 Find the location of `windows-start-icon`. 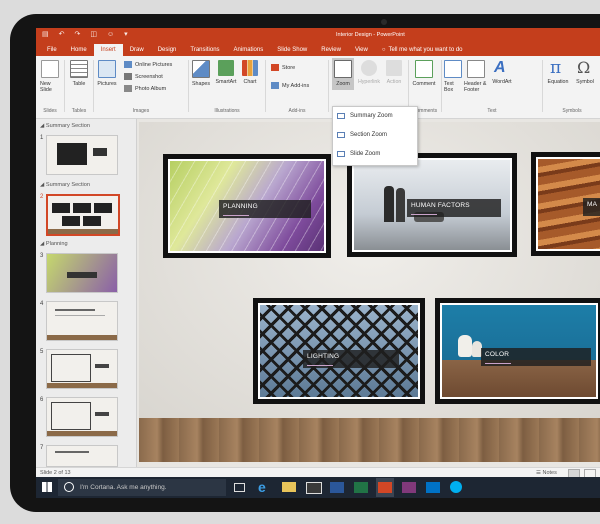

windows-start-icon is located at coordinates (47, 487).